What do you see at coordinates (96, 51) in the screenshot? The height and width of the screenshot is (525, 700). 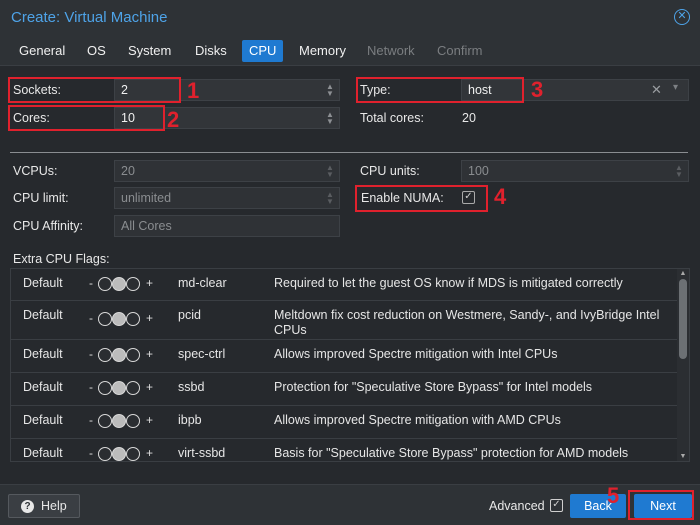 I see `tab-os: OS` at bounding box center [96, 51].